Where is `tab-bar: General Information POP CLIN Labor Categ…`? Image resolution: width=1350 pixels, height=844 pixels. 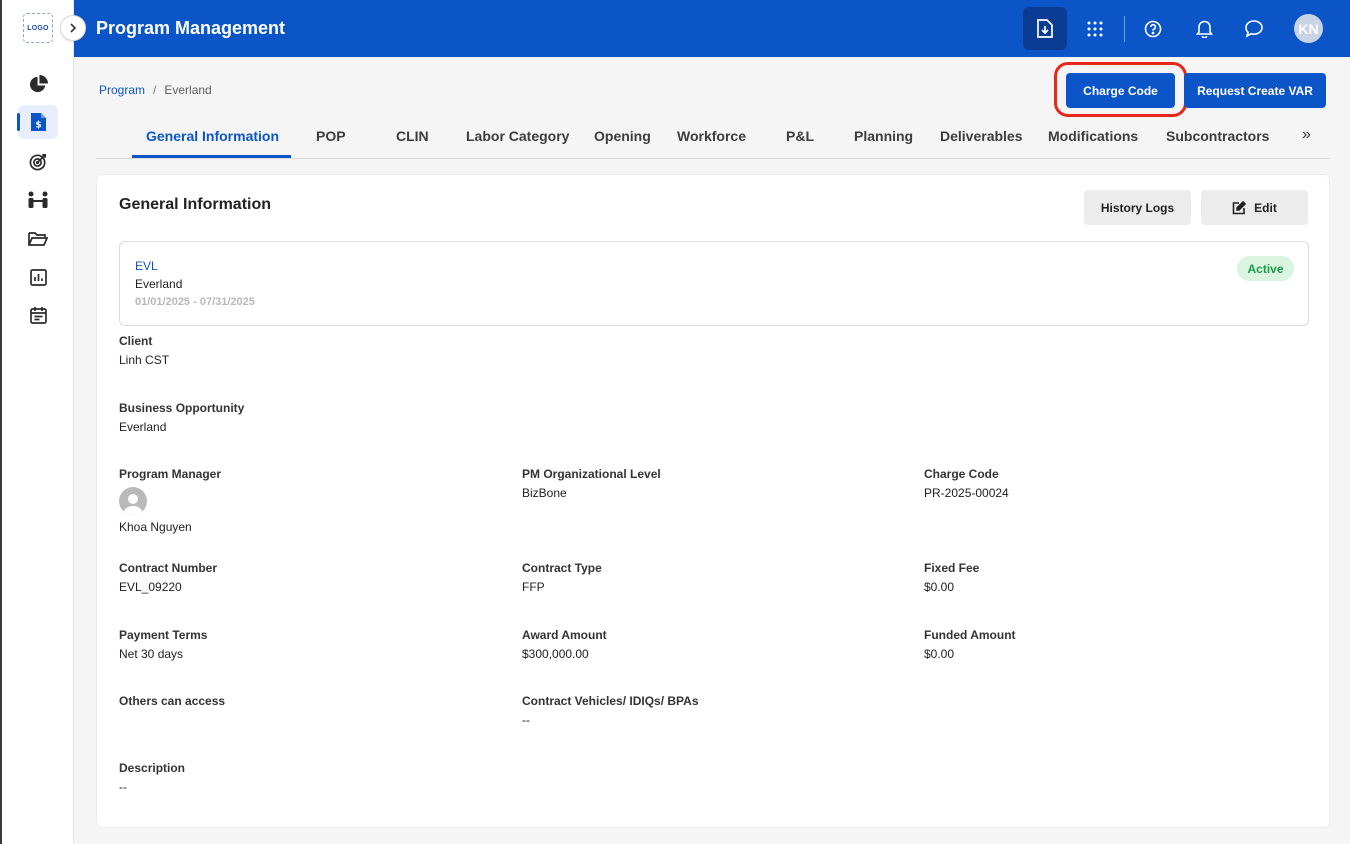
tab-bar: General Information POP CLIN Labor Categ… is located at coordinates (713, 139).